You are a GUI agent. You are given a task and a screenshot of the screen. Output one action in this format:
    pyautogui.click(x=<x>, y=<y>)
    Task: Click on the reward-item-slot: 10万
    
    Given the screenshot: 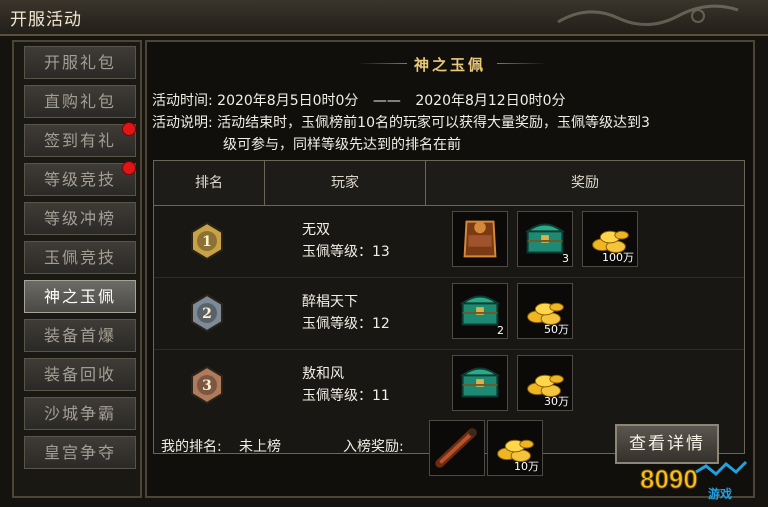 What is the action you would take?
    pyautogui.click(x=515, y=448)
    